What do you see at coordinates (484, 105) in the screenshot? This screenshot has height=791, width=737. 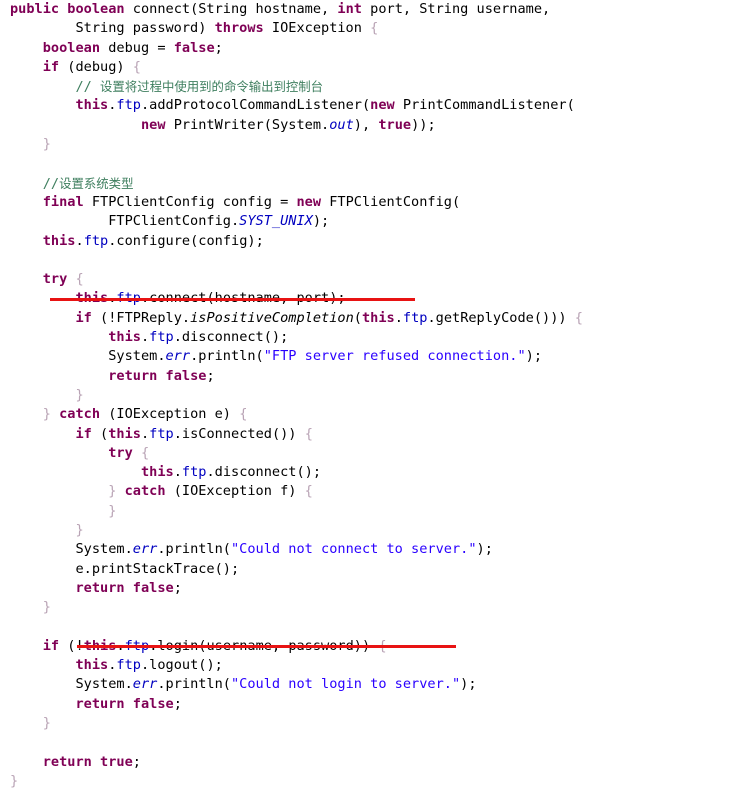 I see `code-token: PrintCommandListener(` at bounding box center [484, 105].